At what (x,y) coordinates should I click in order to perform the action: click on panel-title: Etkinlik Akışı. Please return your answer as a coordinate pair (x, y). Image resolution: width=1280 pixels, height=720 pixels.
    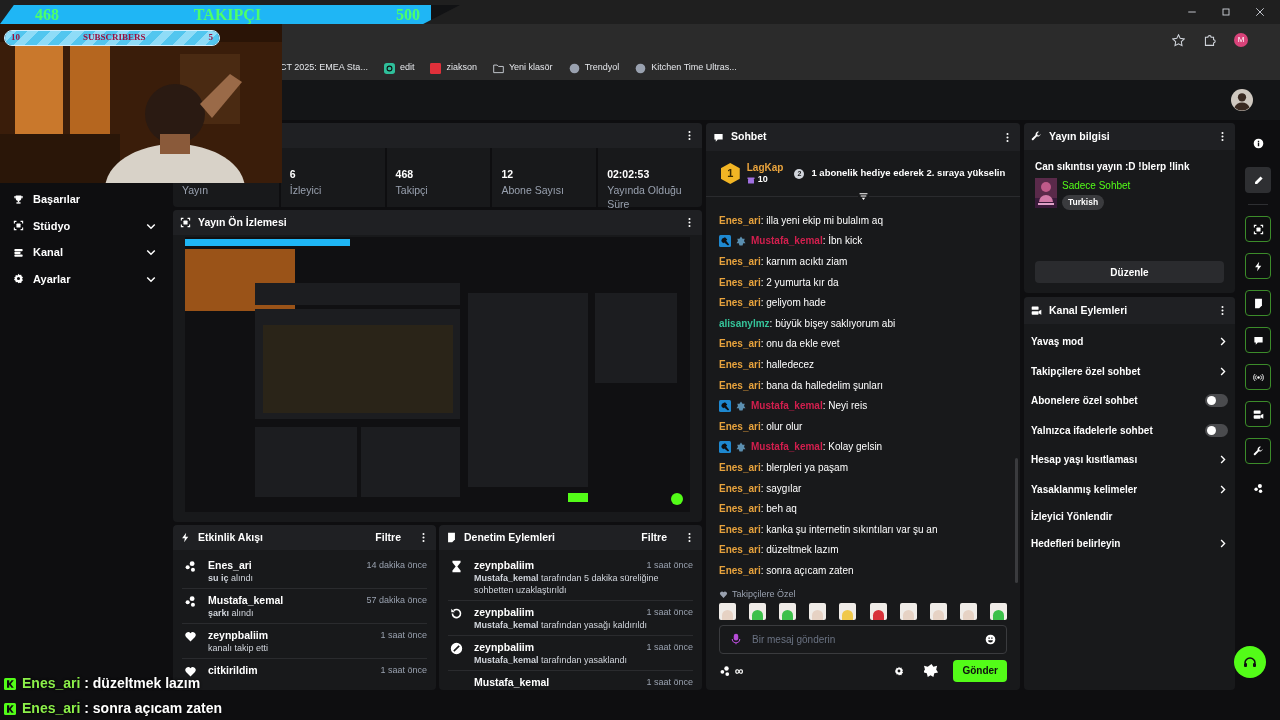
    Looking at the image, I should click on (230, 537).